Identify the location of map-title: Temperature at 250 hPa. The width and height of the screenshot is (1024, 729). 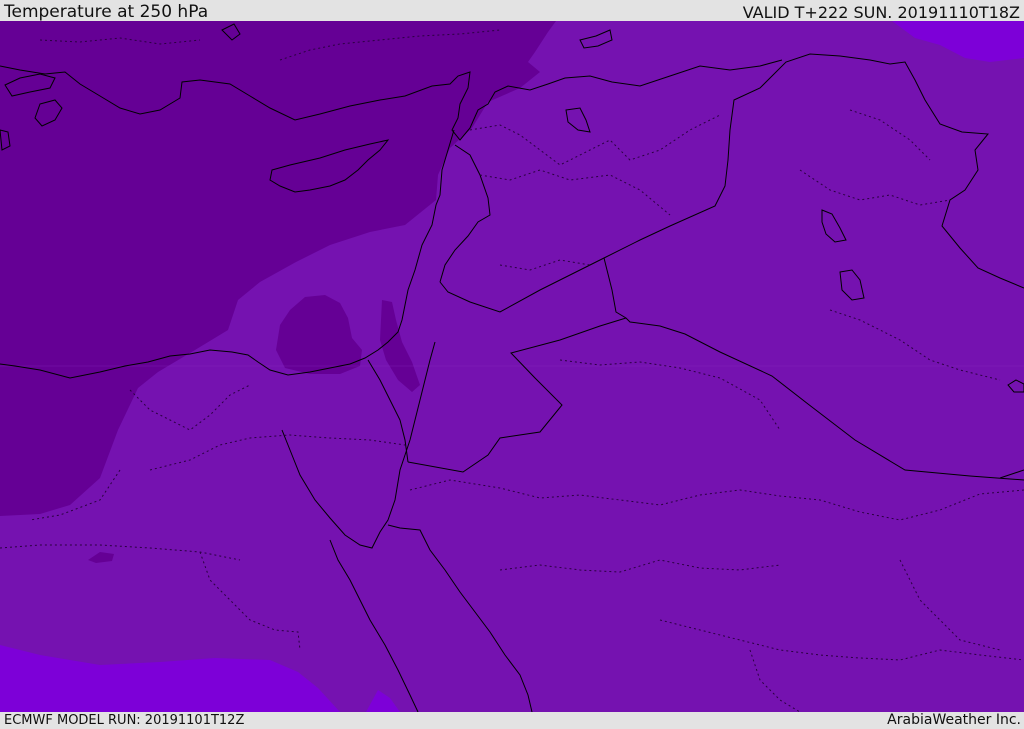
(106, 12).